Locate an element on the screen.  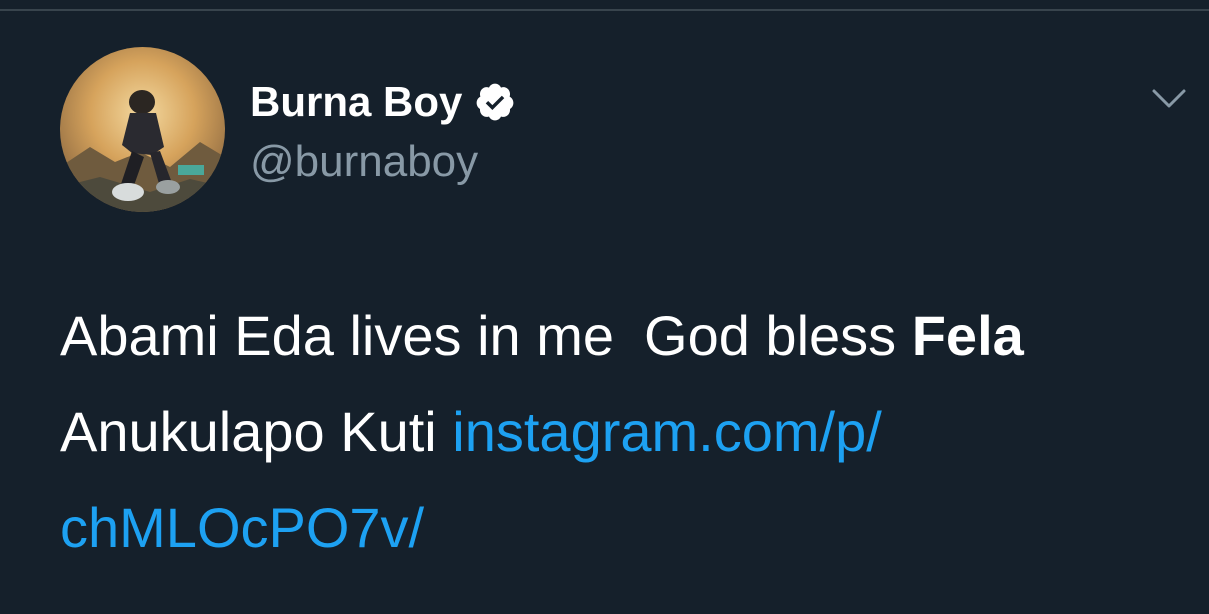
top-divider is located at coordinates (604, 10).